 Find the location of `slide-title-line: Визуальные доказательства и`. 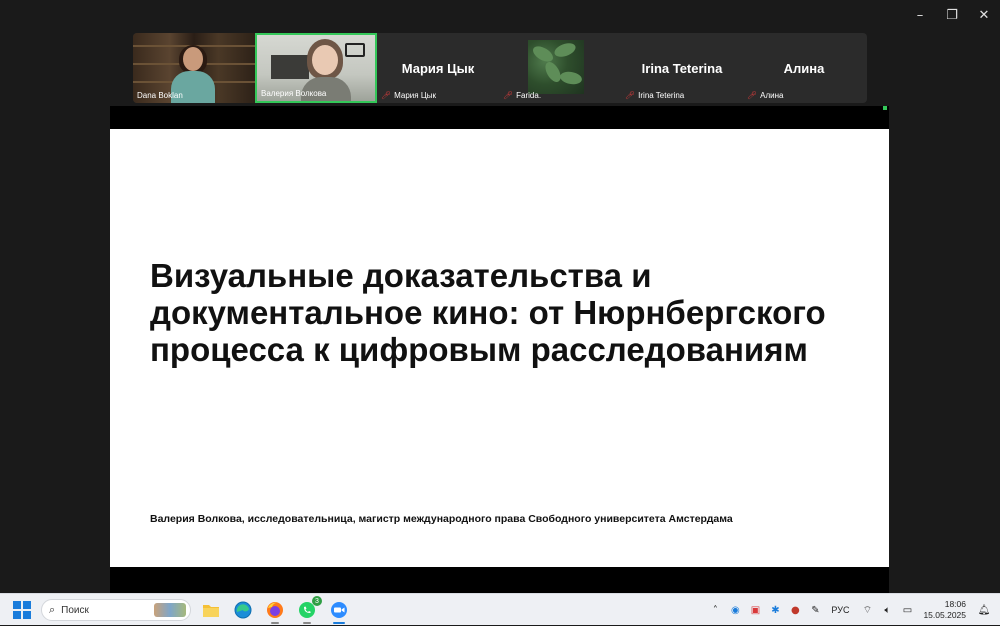

slide-title-line: Визуальные доказательства и is located at coordinates (401, 275).